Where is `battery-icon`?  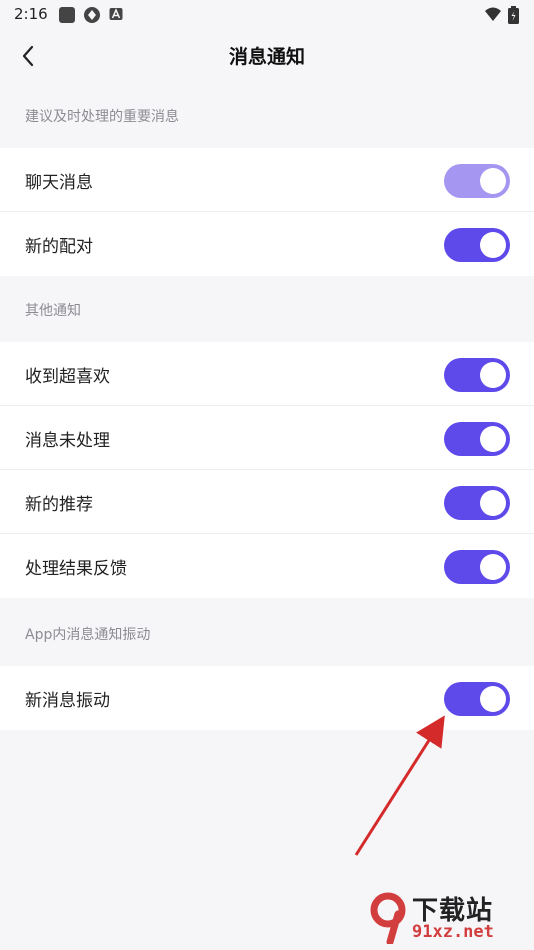
battery-icon is located at coordinates (513, 15).